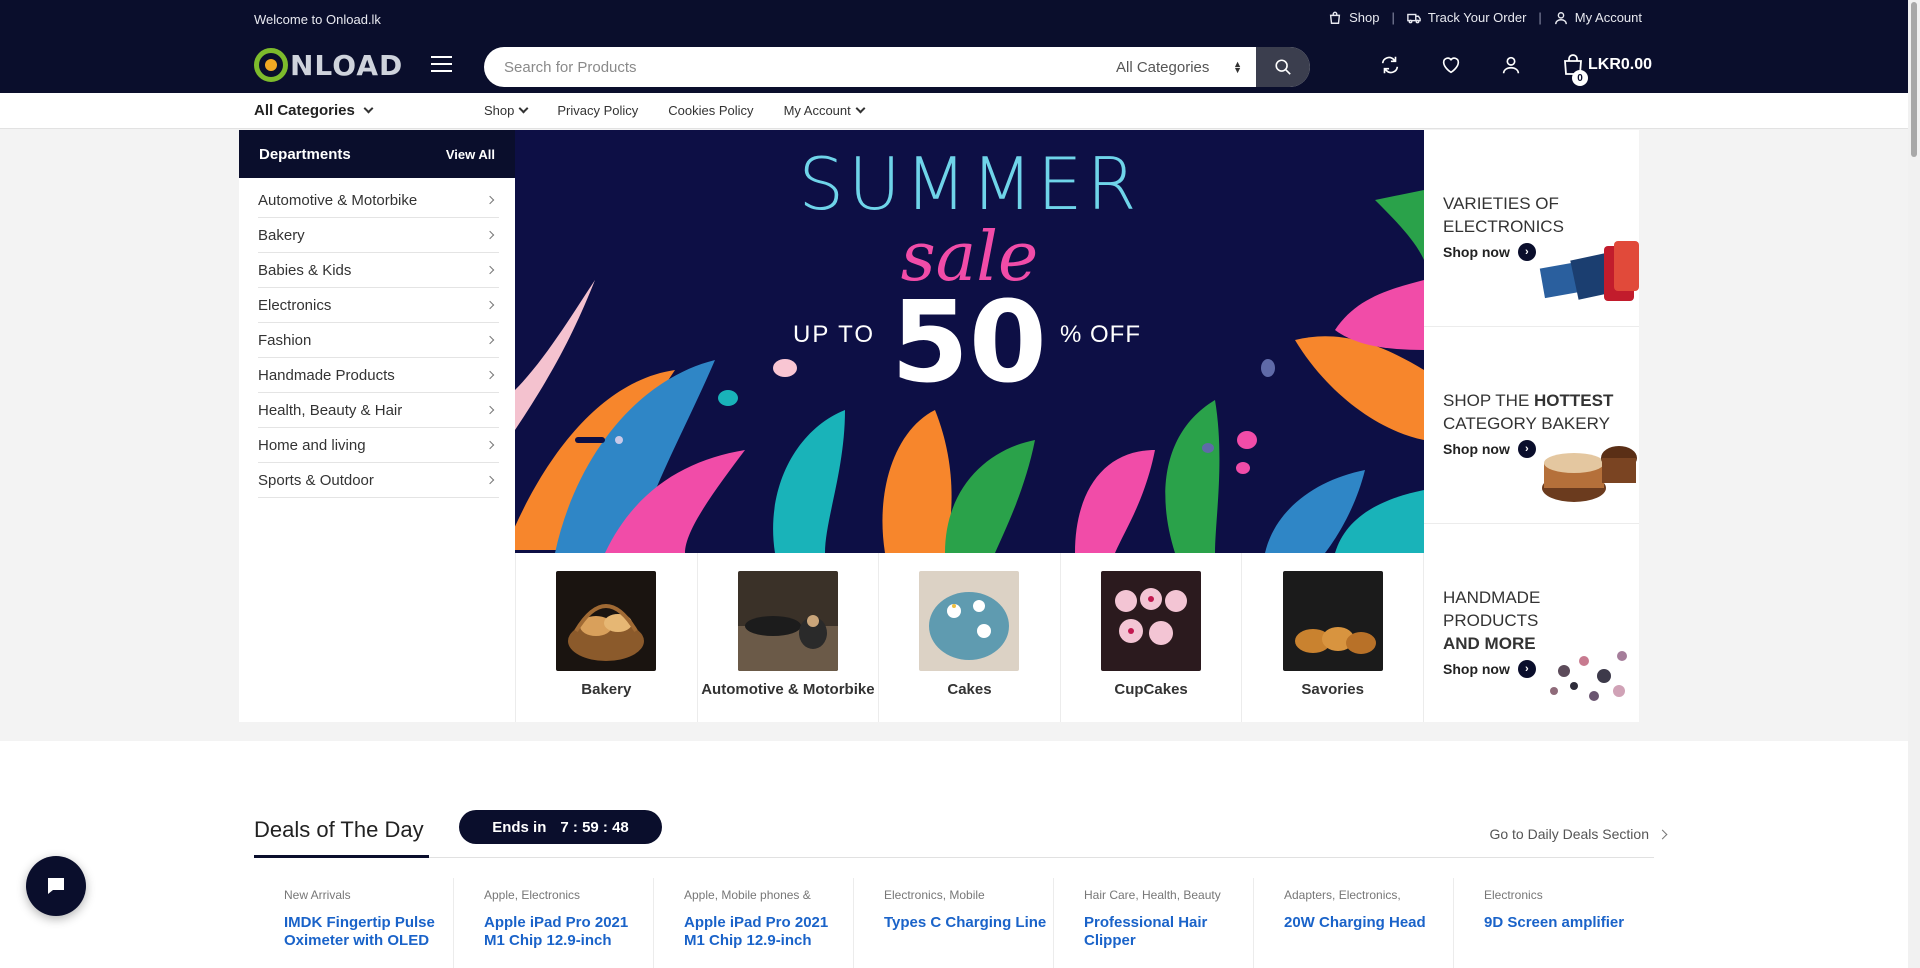 Image resolution: width=1920 pixels, height=968 pixels. What do you see at coordinates (378, 480) in the screenshot?
I see `department-item: Sports & Outdoor` at bounding box center [378, 480].